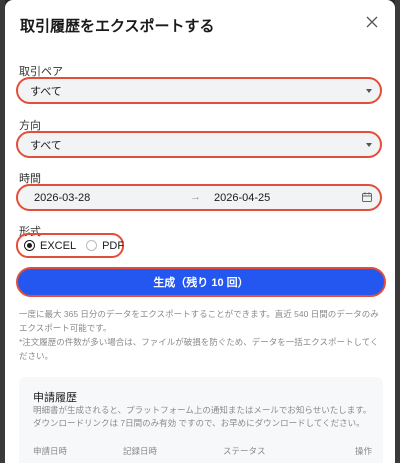 The image size is (400, 463). Describe the element at coordinates (201, 282) in the screenshot. I see `generate-button: 生成（残り 10 回）` at that location.